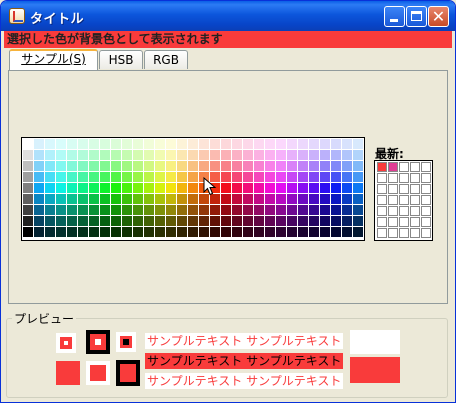  Describe the element at coordinates (394, 16) in the screenshot. I see `minimize-button` at that location.